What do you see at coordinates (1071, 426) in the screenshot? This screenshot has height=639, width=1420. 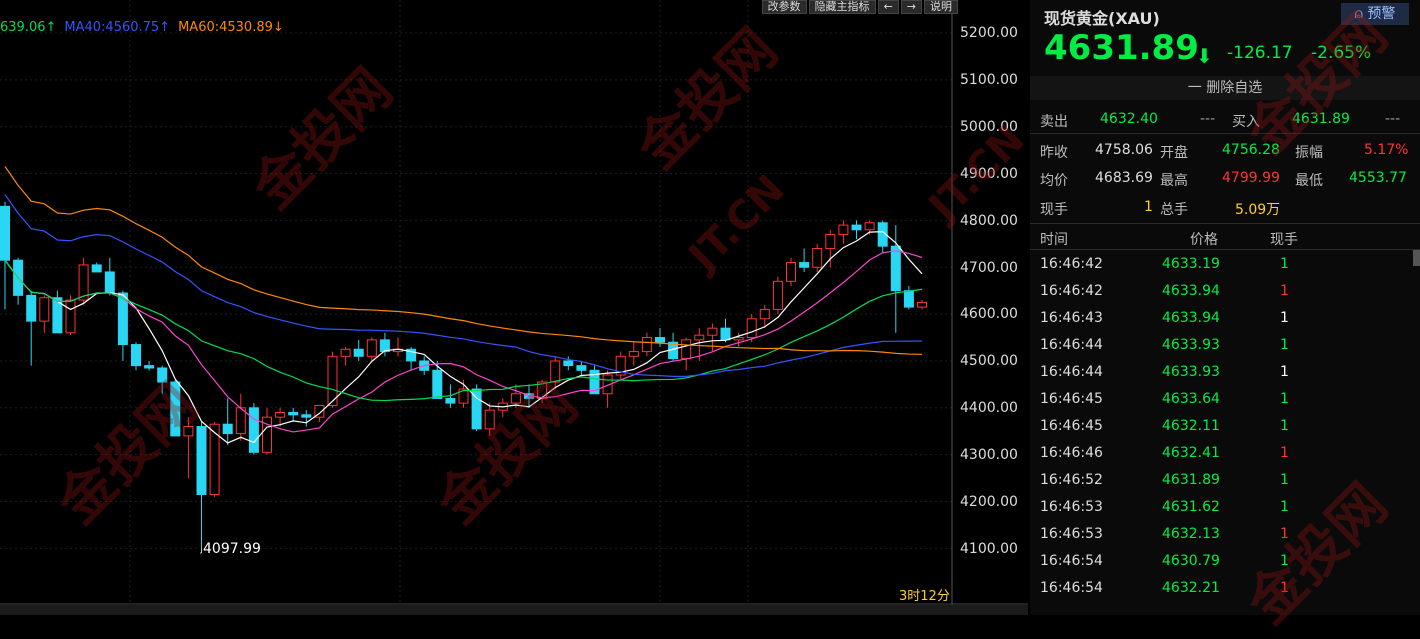 I see `tick-time: 16:46:45` at bounding box center [1071, 426].